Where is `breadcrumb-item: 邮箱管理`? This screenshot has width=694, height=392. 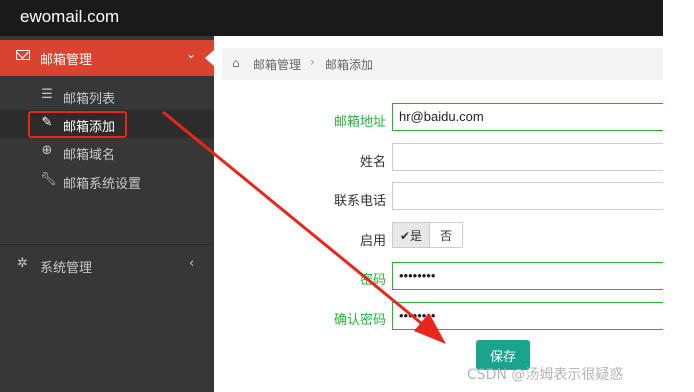 breadcrumb-item: 邮箱管理 is located at coordinates (277, 64).